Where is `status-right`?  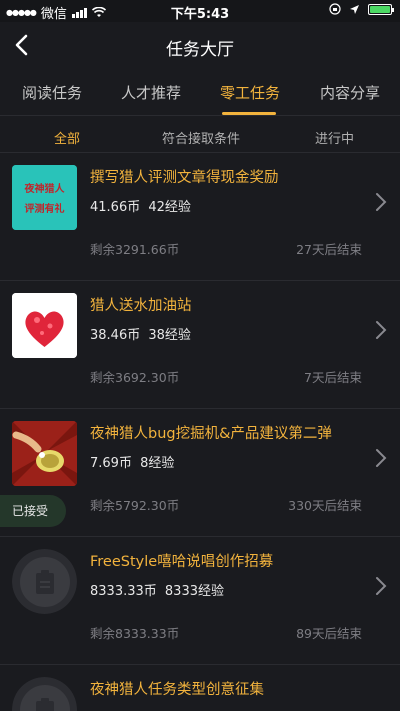 status-right is located at coordinates (361, 9).